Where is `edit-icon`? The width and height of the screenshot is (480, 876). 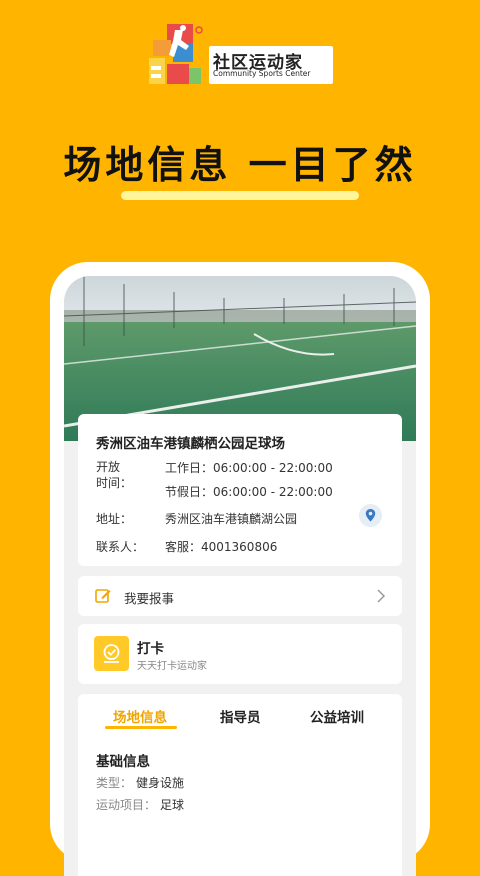 edit-icon is located at coordinates (103, 596).